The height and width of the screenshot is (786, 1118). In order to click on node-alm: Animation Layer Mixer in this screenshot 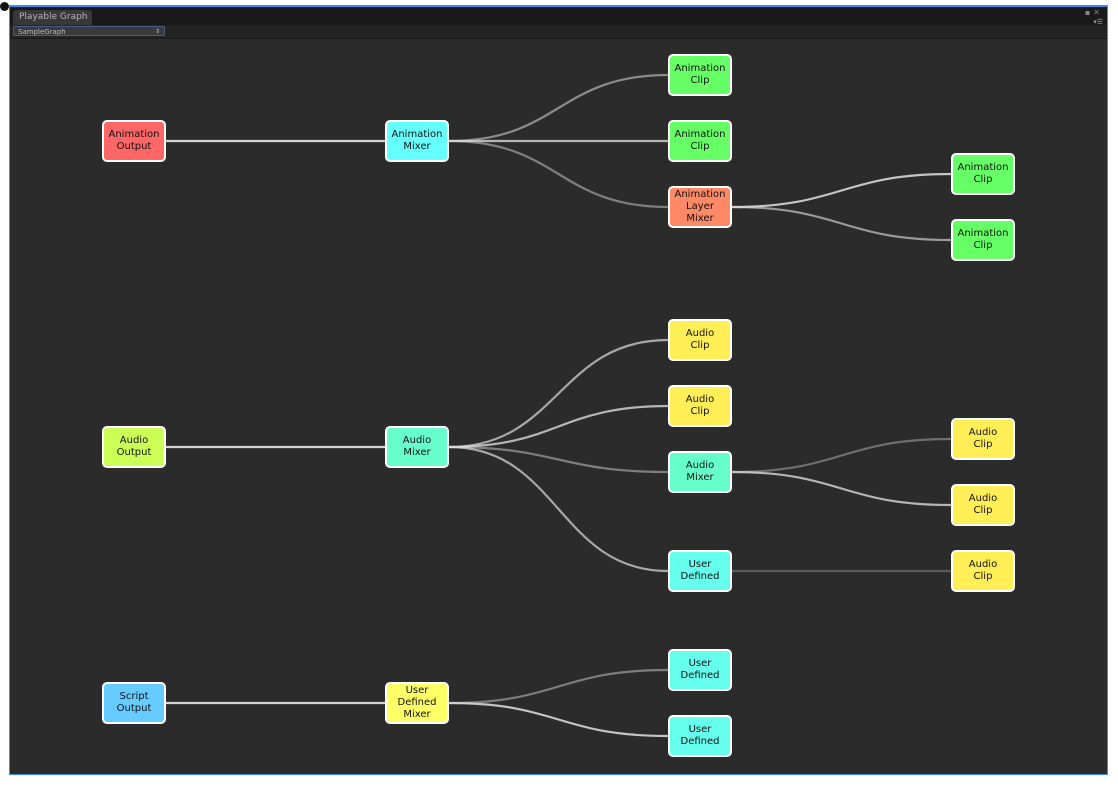, I will do `click(700, 207)`.